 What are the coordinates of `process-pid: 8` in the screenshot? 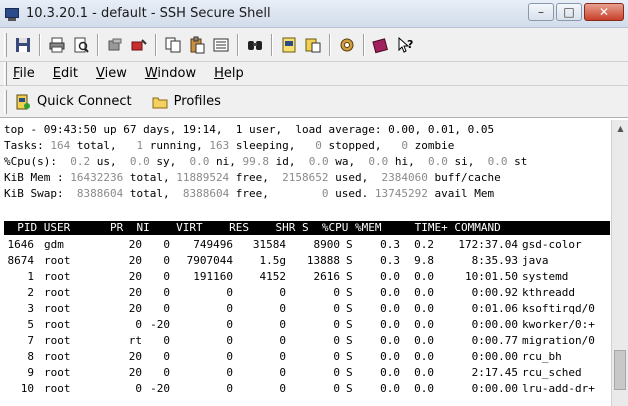 It's located at (30, 356).